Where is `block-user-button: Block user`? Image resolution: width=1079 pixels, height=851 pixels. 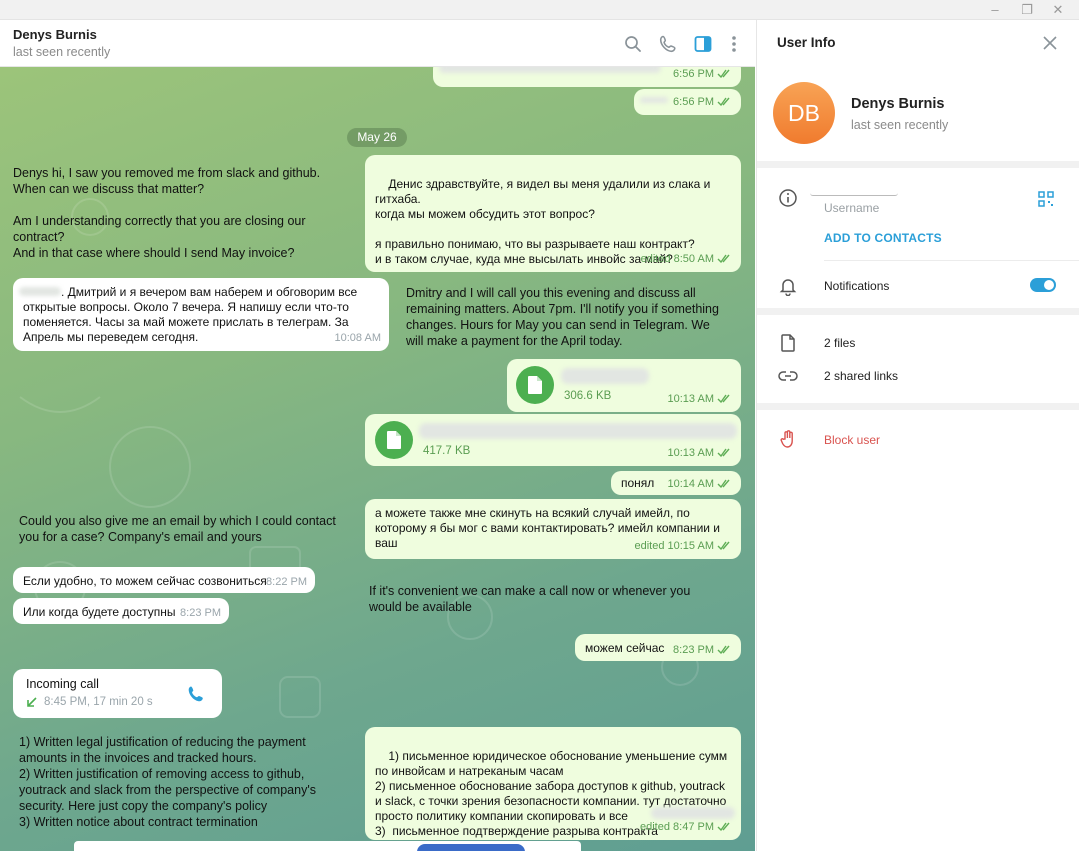
block-user-button: Block user is located at coordinates (852, 440).